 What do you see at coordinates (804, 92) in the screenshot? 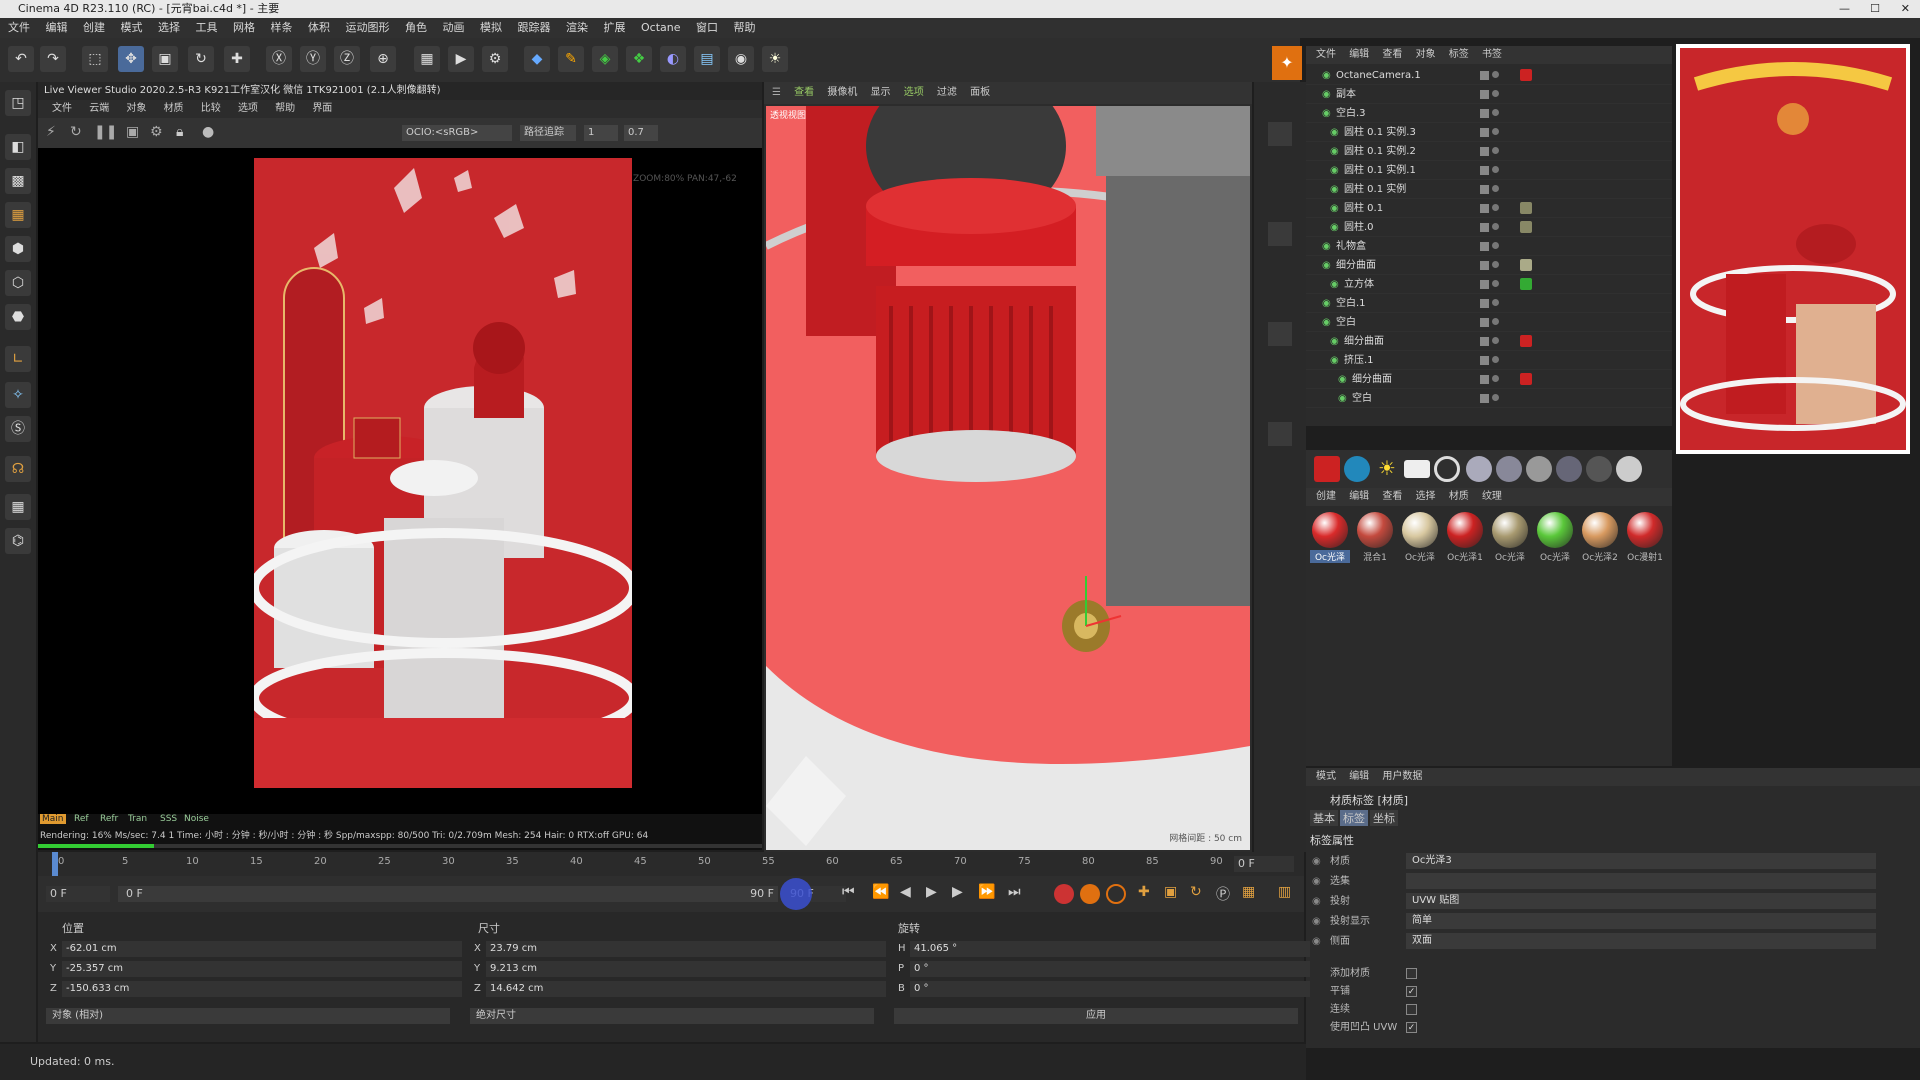
I see `vp-menu-view: 查看` at bounding box center [804, 92].